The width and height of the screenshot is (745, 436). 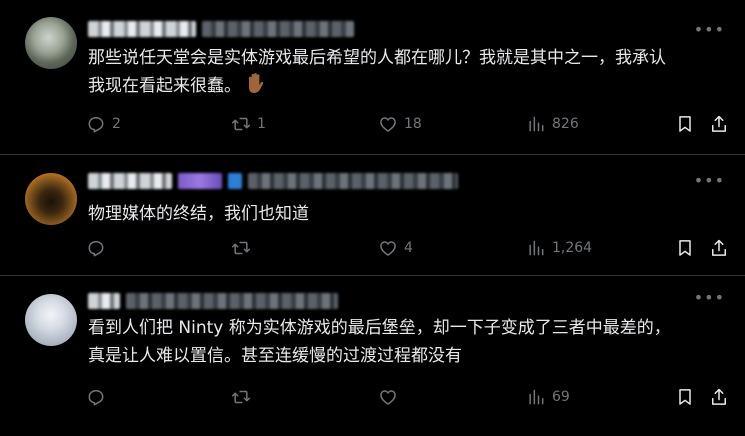 I want to click on views-button: 1,264, so click(x=559, y=248).